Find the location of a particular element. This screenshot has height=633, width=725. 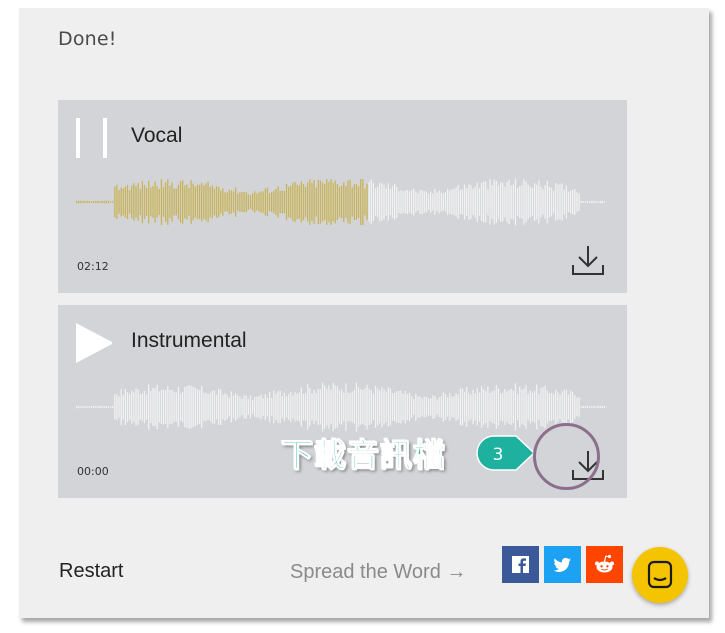

track-time: 00:00 is located at coordinates (93, 471).